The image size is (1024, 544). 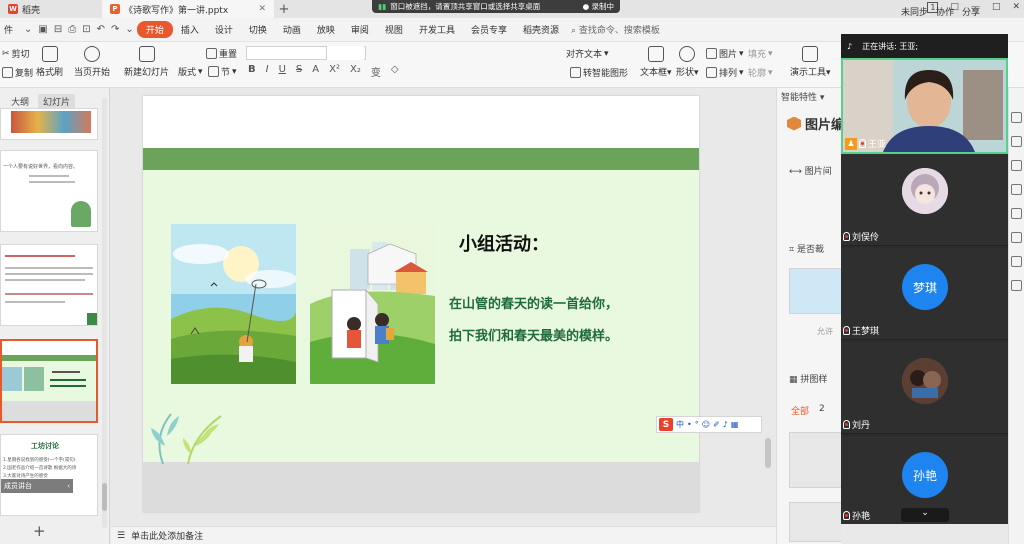 I want to click on add-slide-button: +, so click(x=39, y=531).